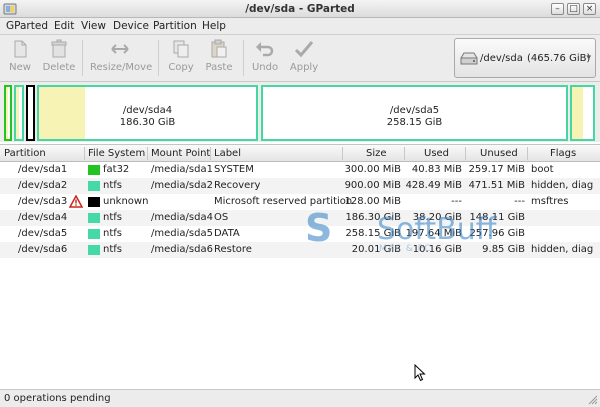 The height and width of the screenshot is (407, 600). Describe the element at coordinates (265, 67) in the screenshot. I see `undo-label: Undo` at that location.